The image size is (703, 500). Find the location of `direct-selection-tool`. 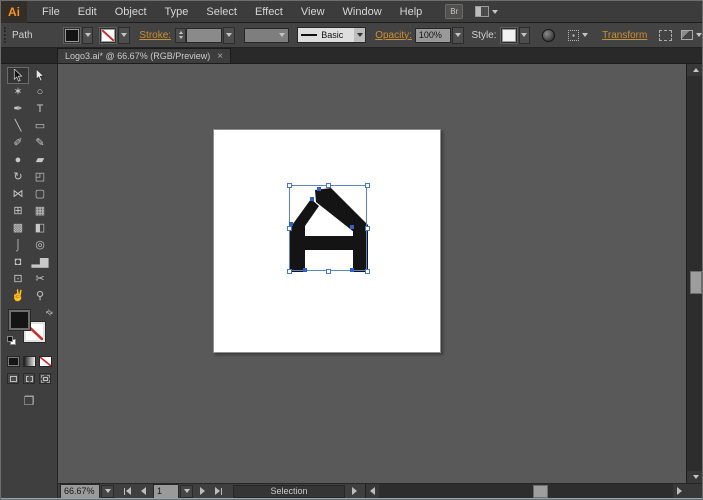

direct-selection-tool is located at coordinates (40, 75).